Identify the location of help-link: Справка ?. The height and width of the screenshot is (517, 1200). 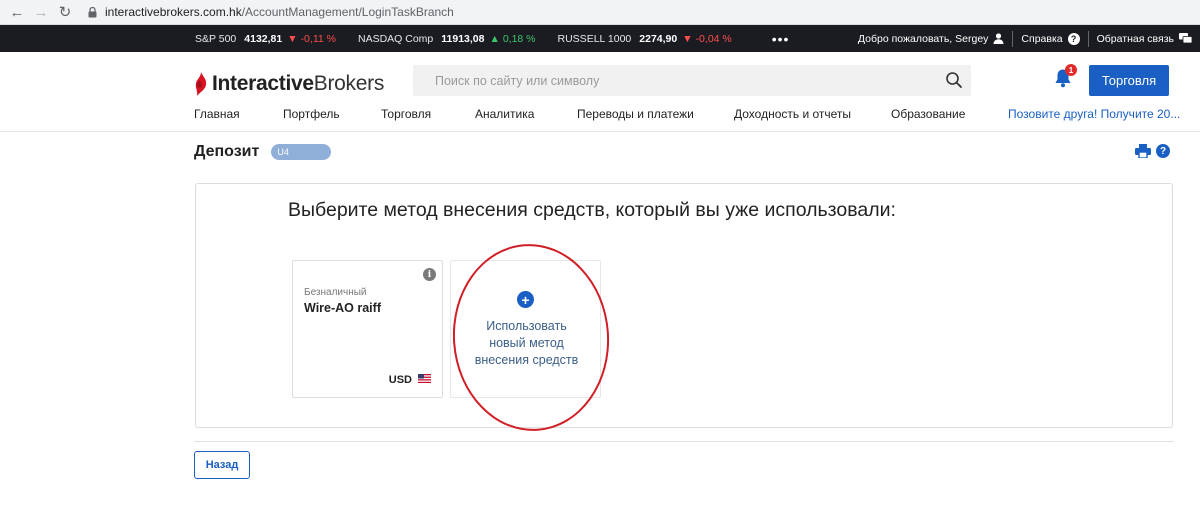
(1050, 38).